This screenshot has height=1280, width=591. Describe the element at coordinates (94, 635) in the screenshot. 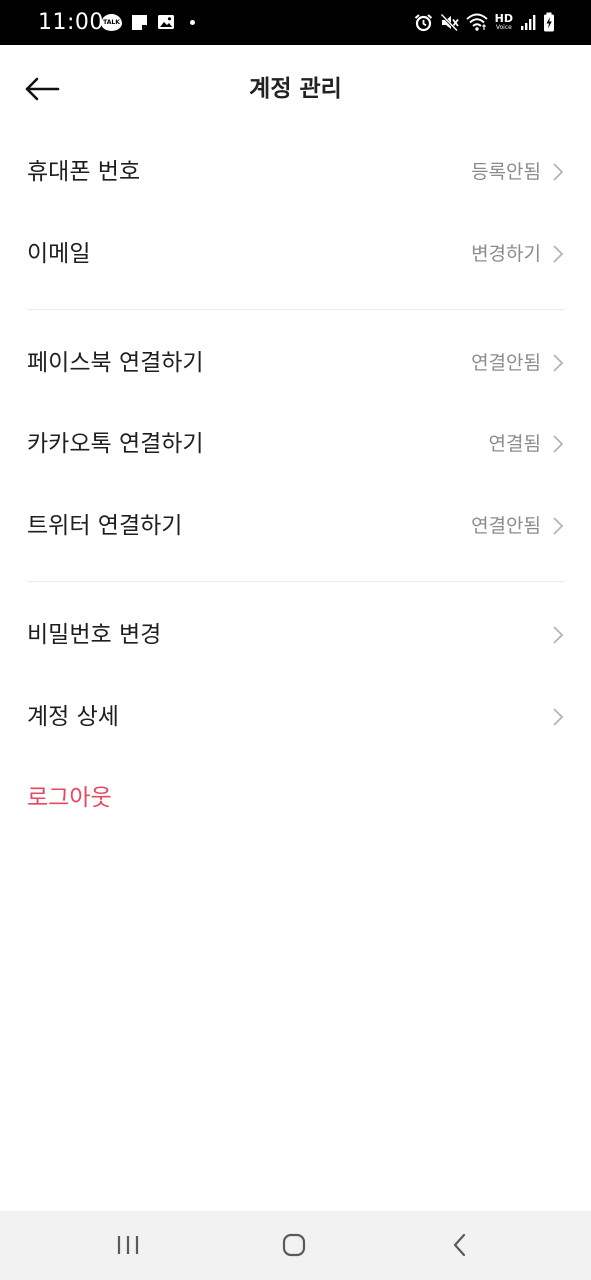

I see `row-label: 비밀번호 변경` at that location.